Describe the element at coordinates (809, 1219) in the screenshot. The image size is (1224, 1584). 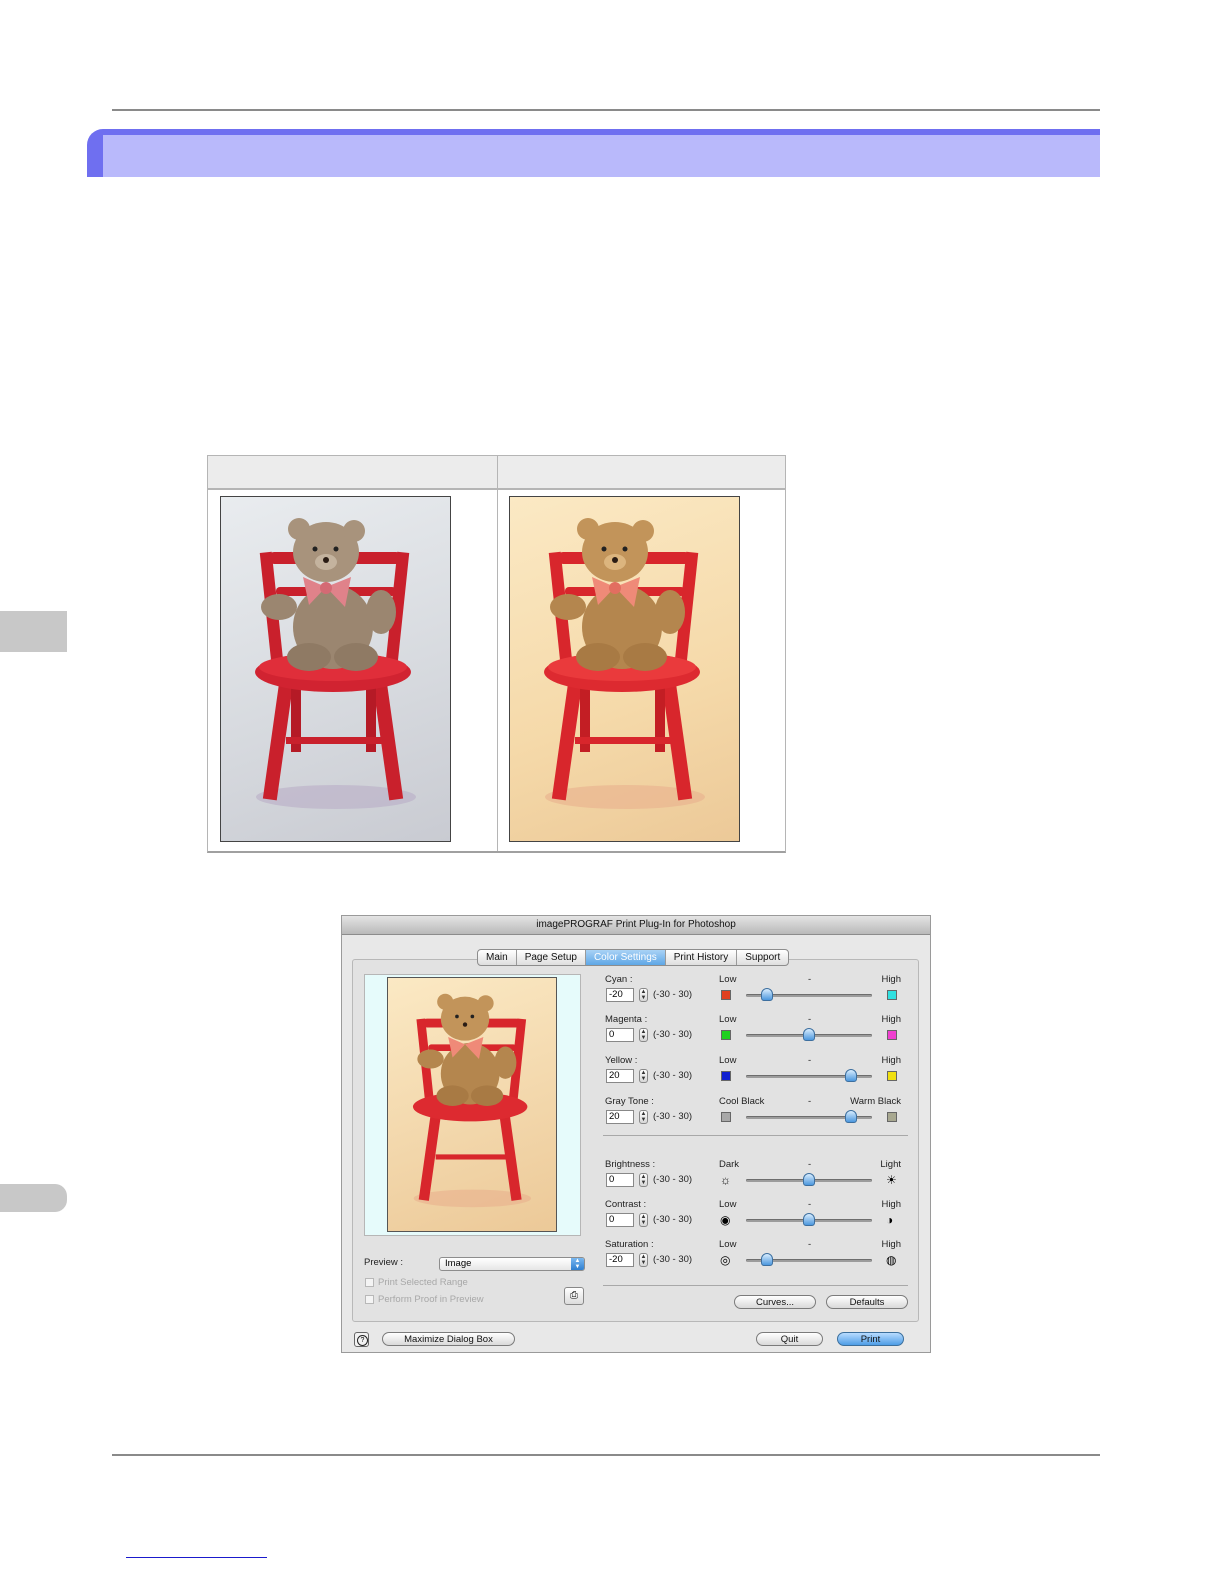
I see `contrast-slider-thumb` at that location.